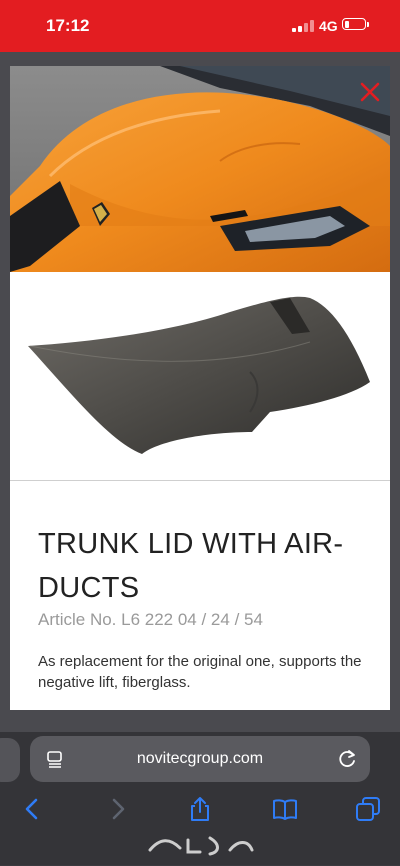 Image resolution: width=400 pixels, height=866 pixels. Describe the element at coordinates (68, 25) in the screenshot. I see `status-time: 17:12` at that location.